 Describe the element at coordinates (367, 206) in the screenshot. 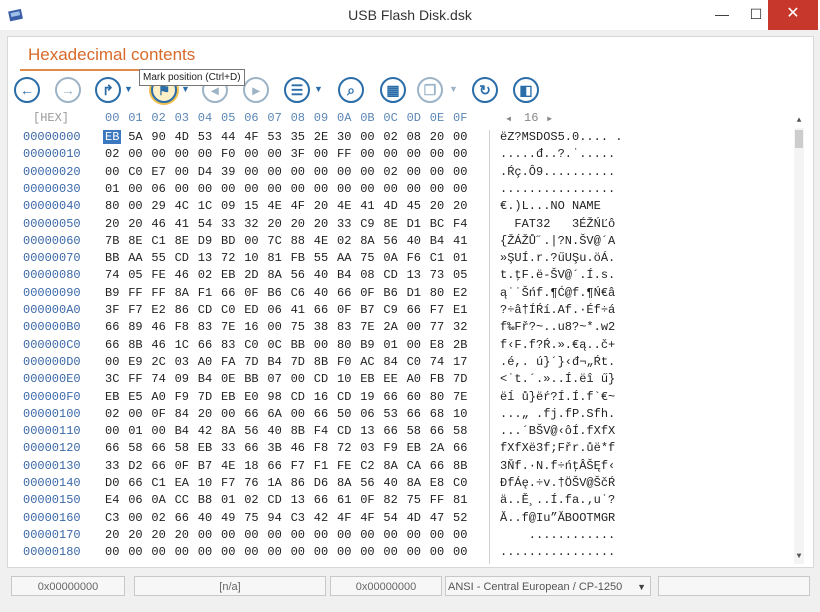

I see `hex-byte: 41` at that location.